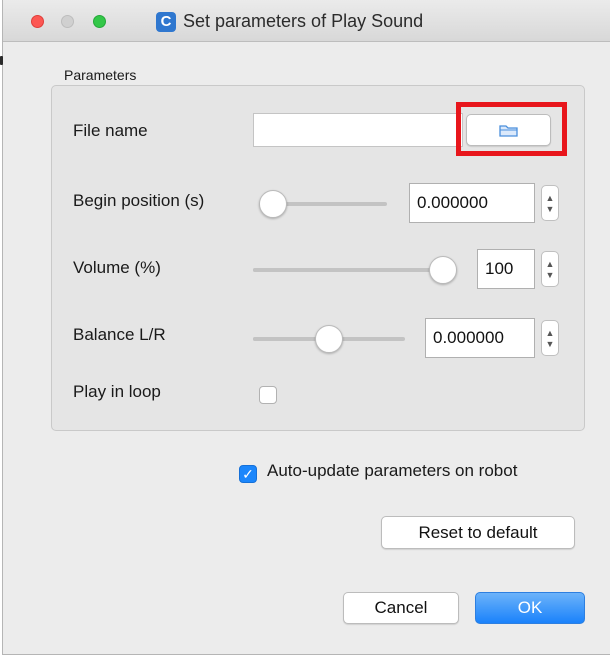  Describe the element at coordinates (110, 130) in the screenshot. I see `file-name-label: File name` at that location.